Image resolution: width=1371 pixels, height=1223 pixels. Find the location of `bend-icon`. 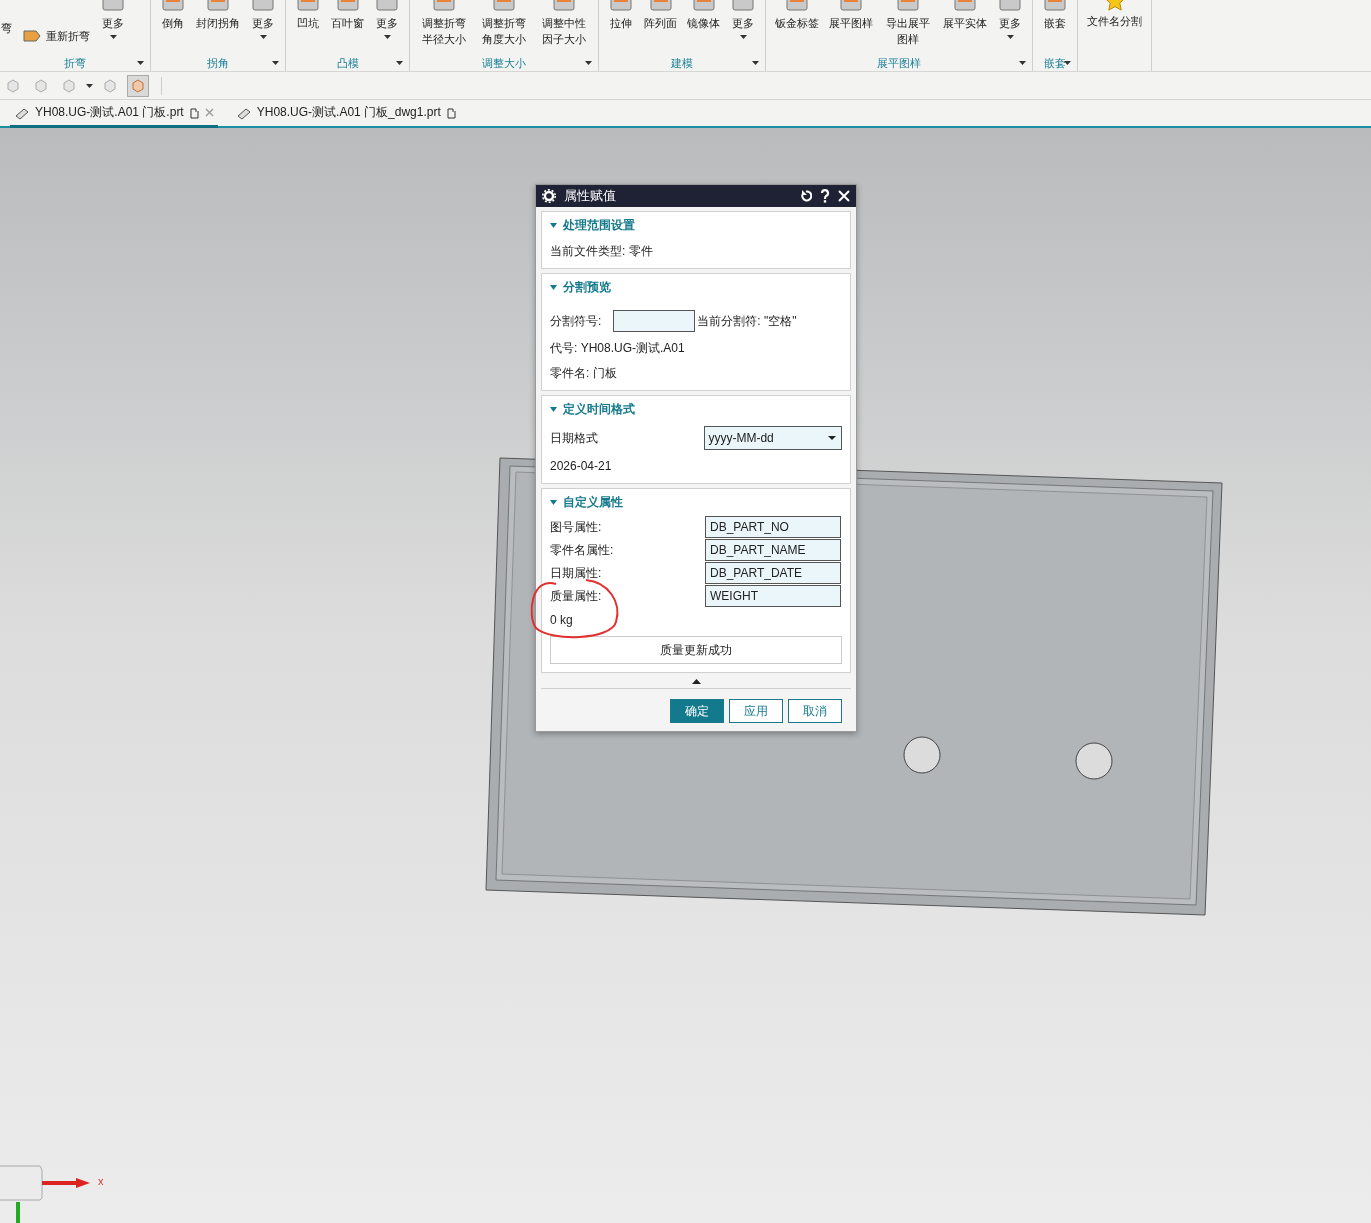

bend-icon is located at coordinates (32, 36).